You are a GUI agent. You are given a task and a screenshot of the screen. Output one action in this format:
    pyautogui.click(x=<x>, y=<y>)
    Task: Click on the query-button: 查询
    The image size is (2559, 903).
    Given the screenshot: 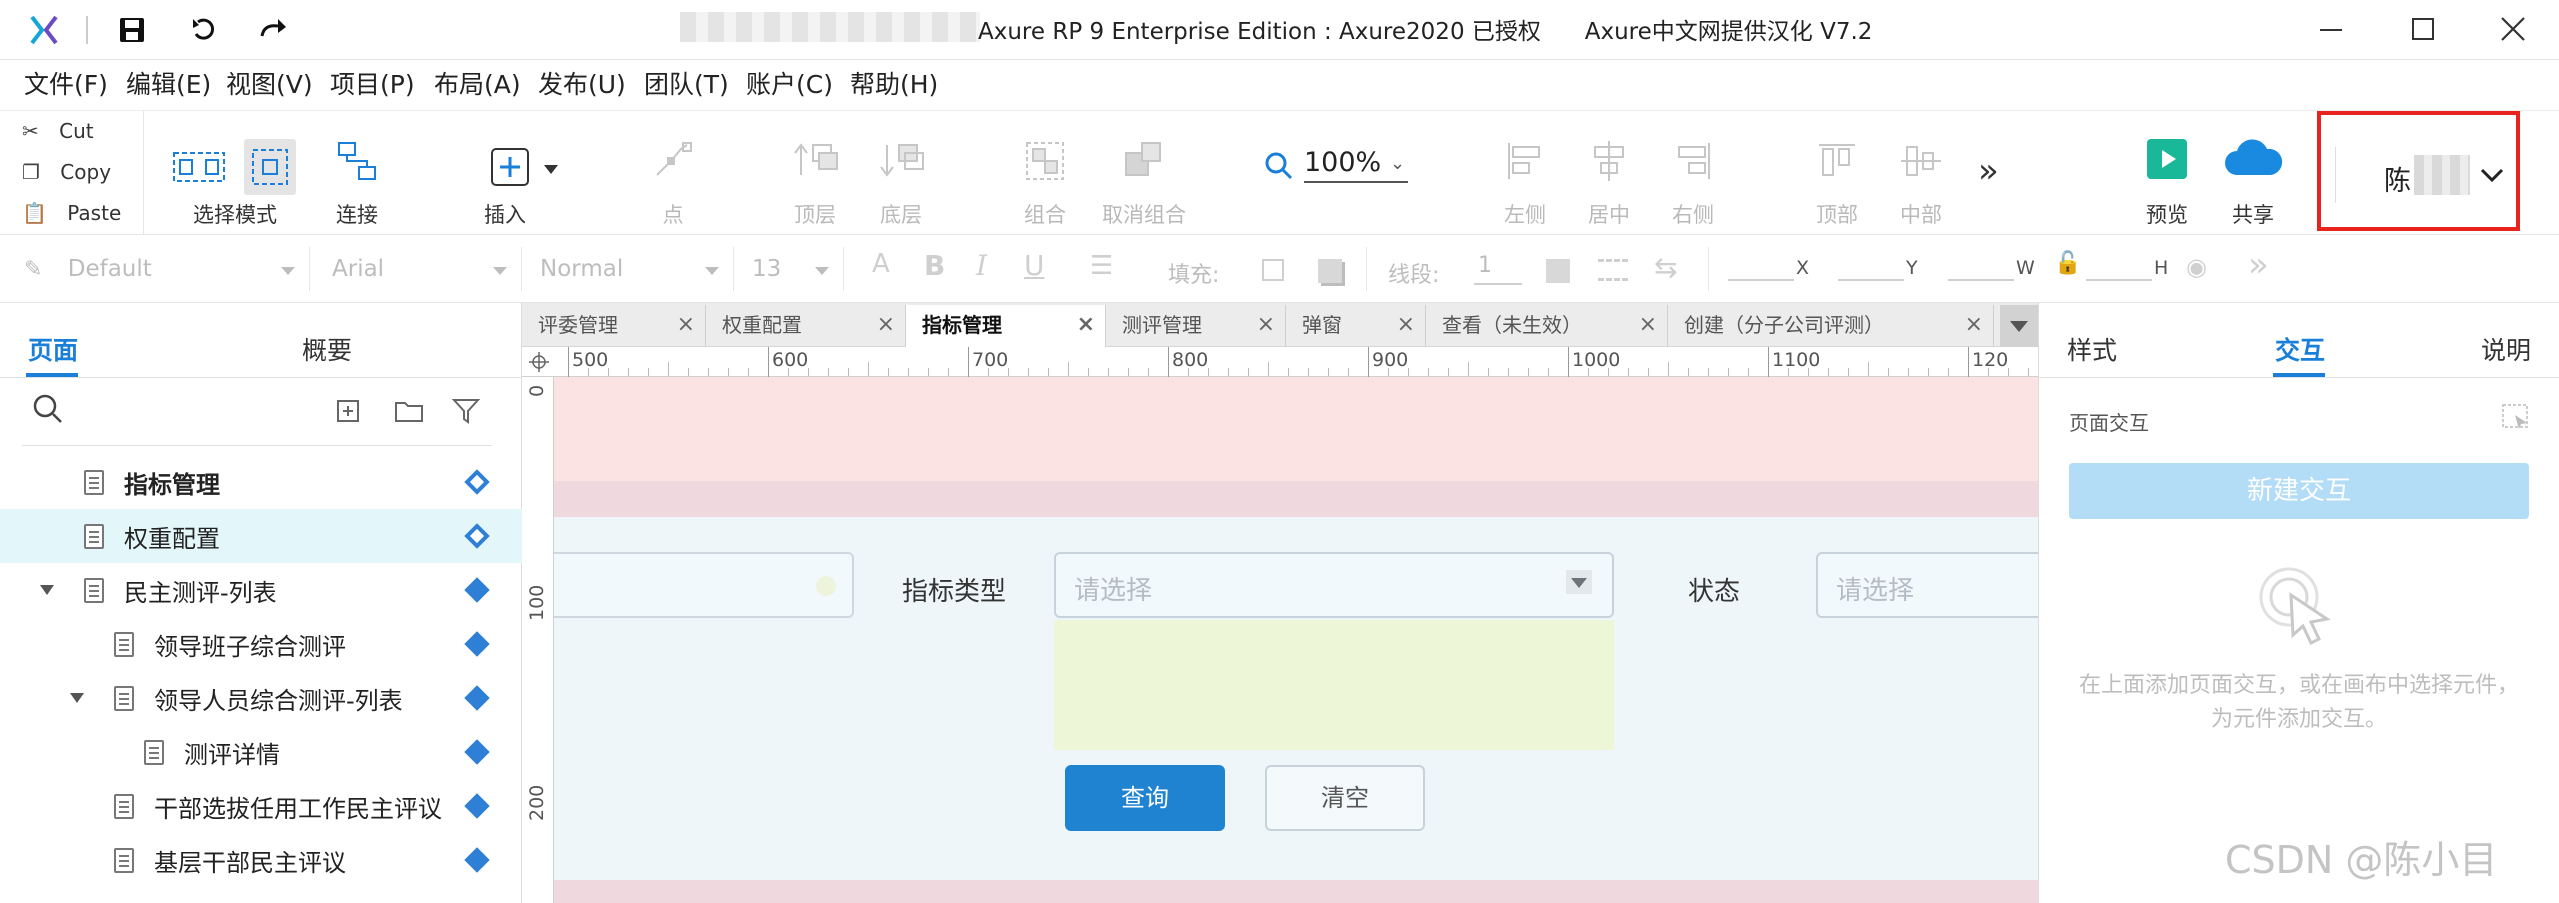 What is the action you would take?
    pyautogui.click(x=1145, y=798)
    